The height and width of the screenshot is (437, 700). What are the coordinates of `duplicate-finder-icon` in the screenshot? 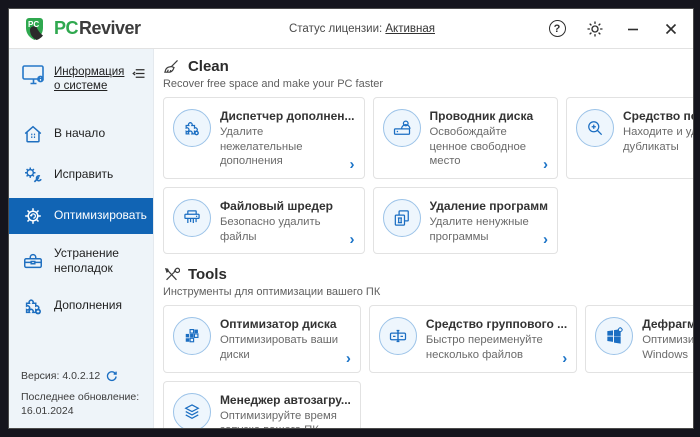 It's located at (594, 128).